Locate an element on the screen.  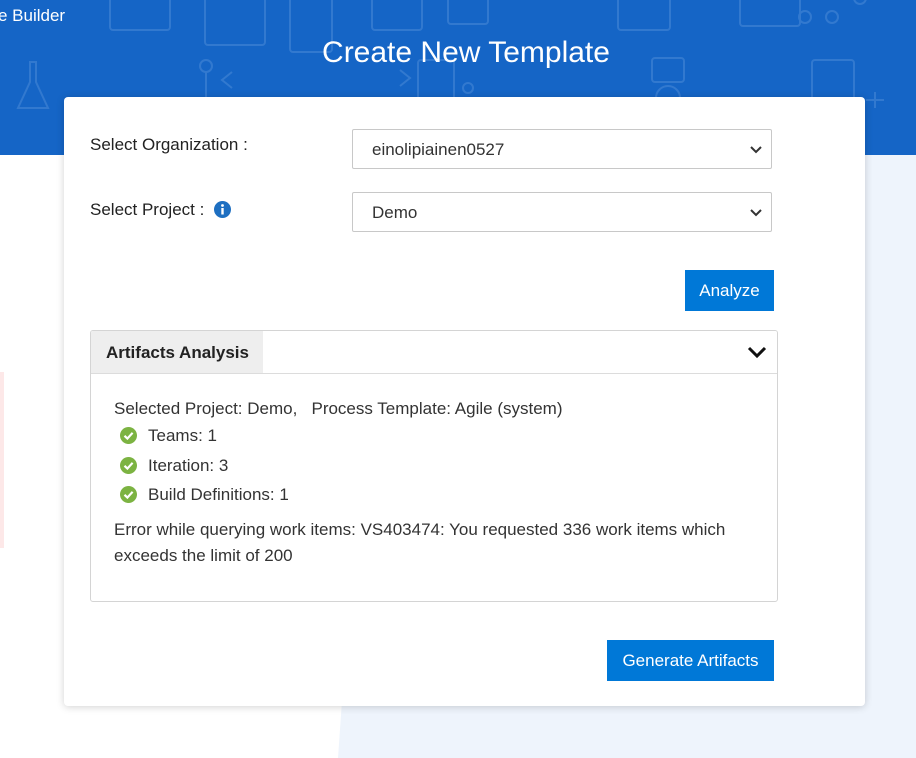
result-label: Build Definitions: 1 is located at coordinates (218, 494).